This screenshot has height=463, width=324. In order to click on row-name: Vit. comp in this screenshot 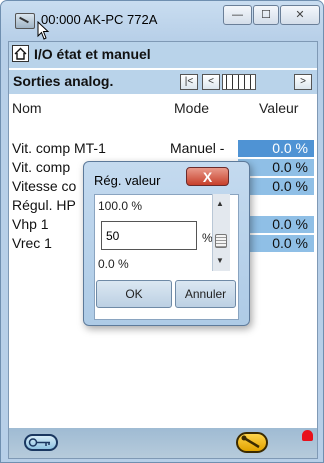, I will do `click(41, 167)`.